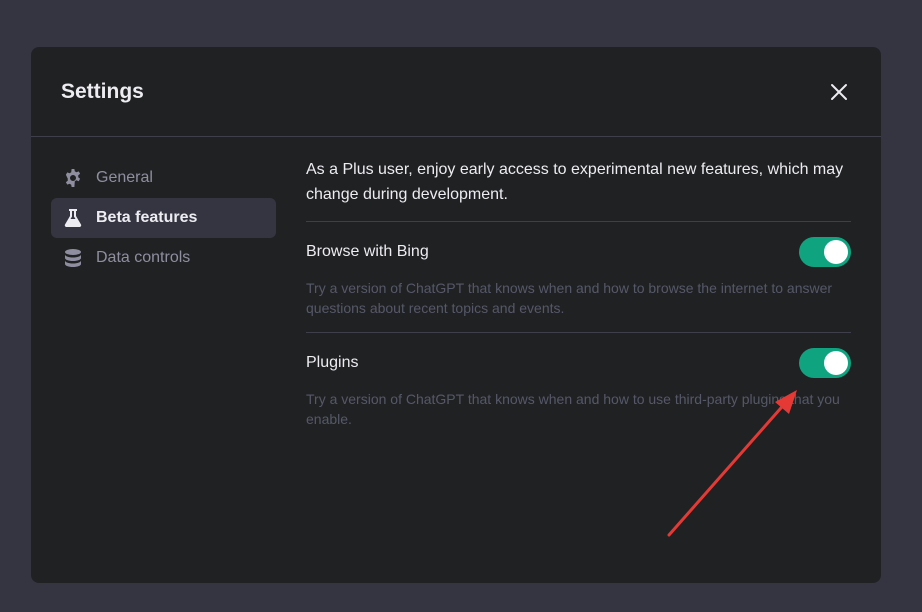 The width and height of the screenshot is (922, 612). Describe the element at coordinates (143, 257) in the screenshot. I see `sidebar-item-label: Data controls` at that location.